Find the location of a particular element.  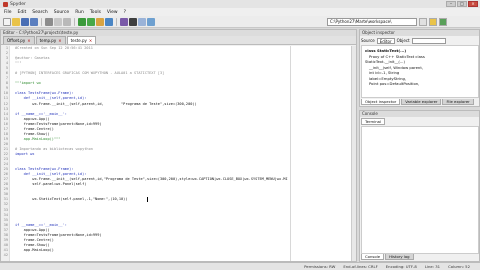

new-file-icon is located at coordinates (7, 21).